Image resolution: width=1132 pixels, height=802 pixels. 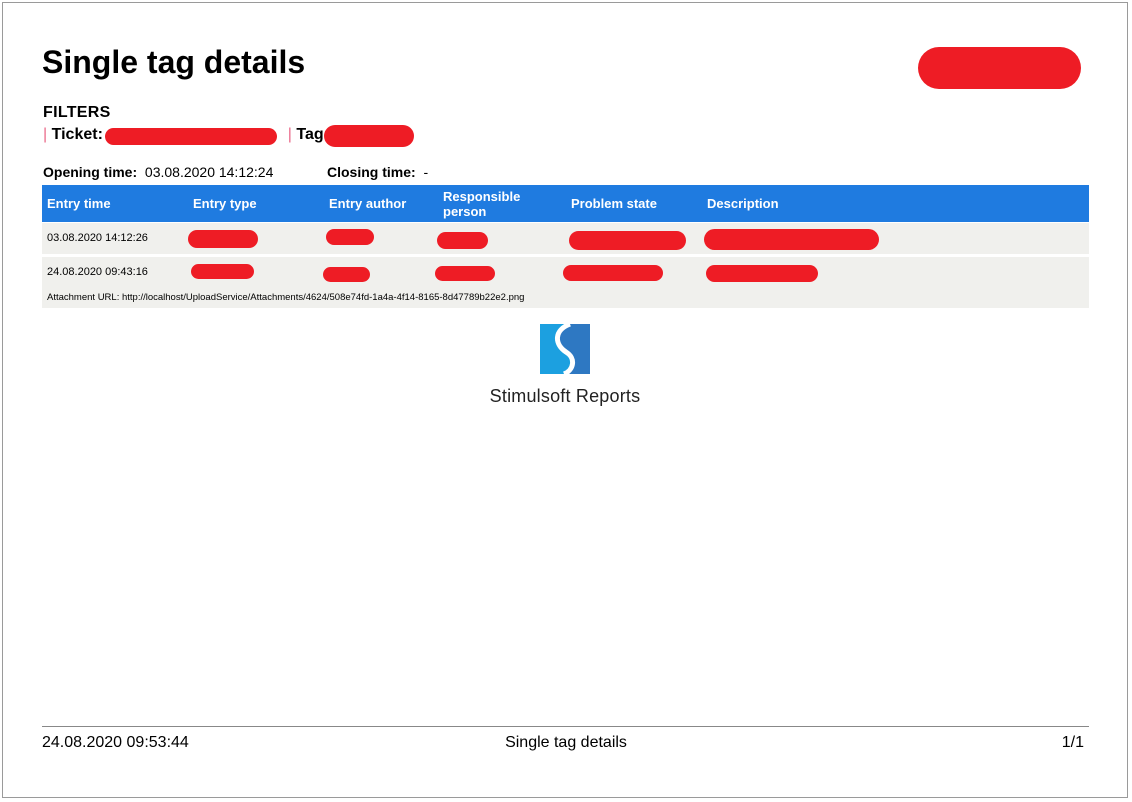 I want to click on opening-time-label: Opening time:, so click(x=90, y=172).